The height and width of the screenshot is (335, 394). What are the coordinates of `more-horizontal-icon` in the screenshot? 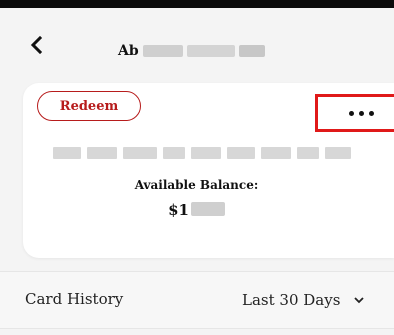 It's located at (361, 113).